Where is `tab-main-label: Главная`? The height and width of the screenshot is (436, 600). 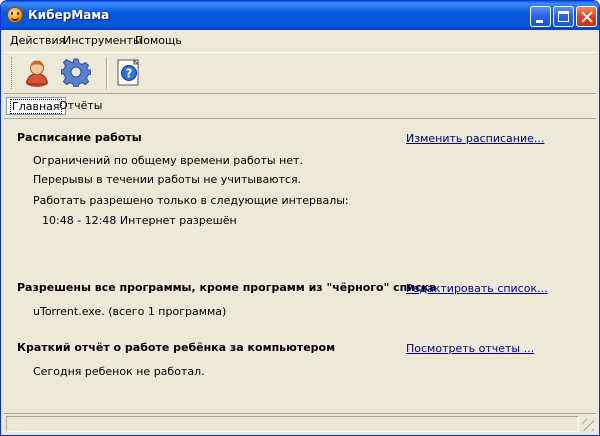
tab-main-label: Главная is located at coordinates (36, 106).